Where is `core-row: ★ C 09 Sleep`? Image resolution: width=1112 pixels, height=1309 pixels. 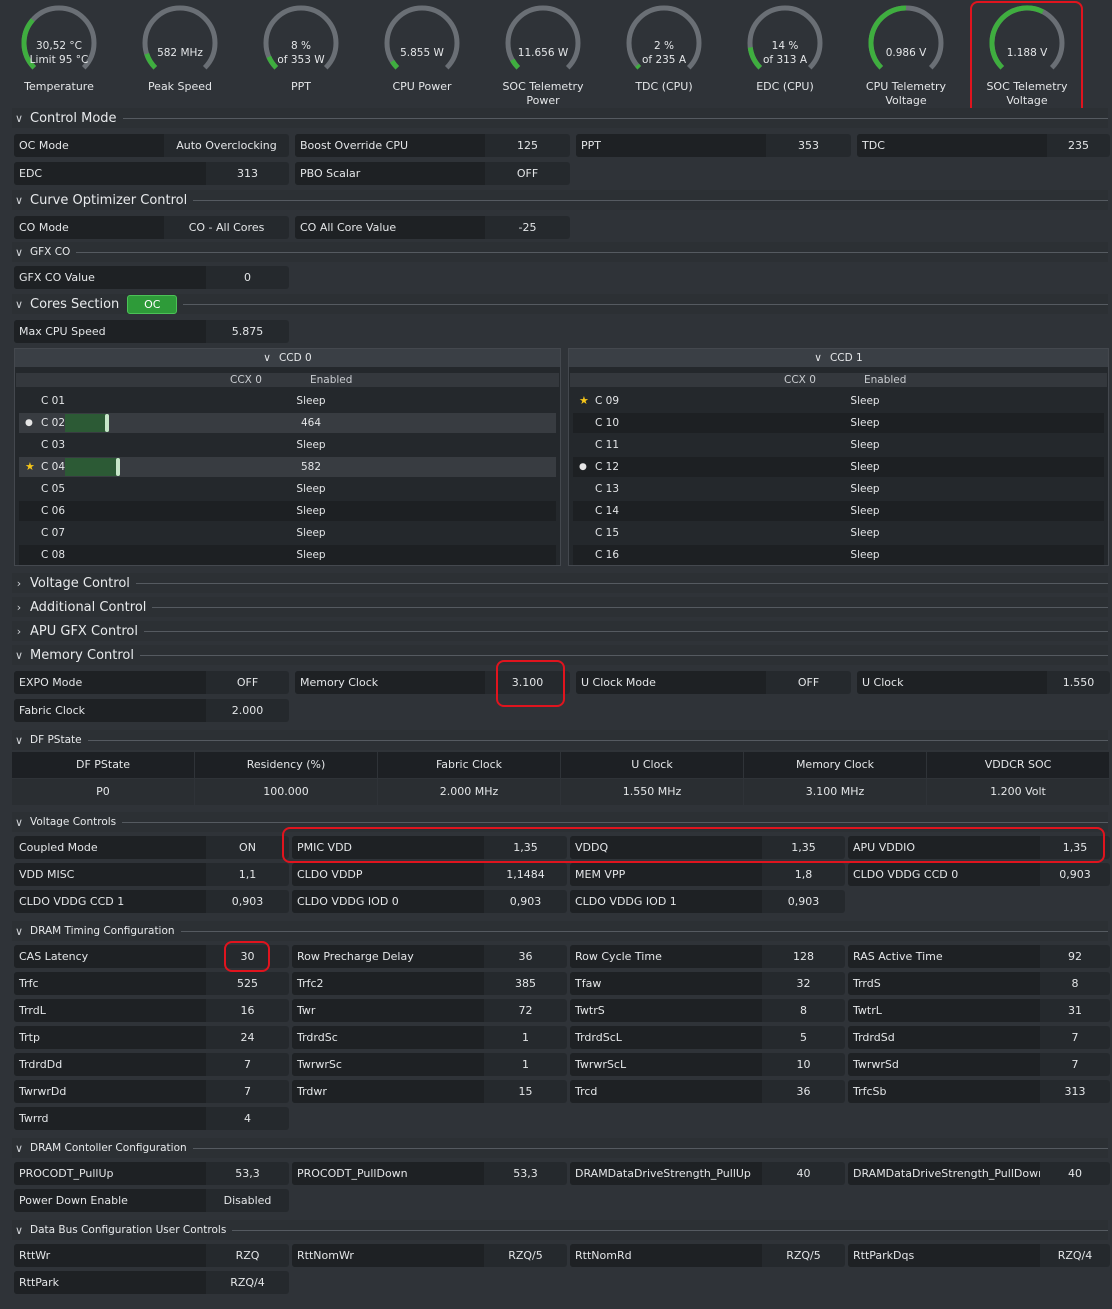 core-row: ★ C 09 Sleep is located at coordinates (838, 401).